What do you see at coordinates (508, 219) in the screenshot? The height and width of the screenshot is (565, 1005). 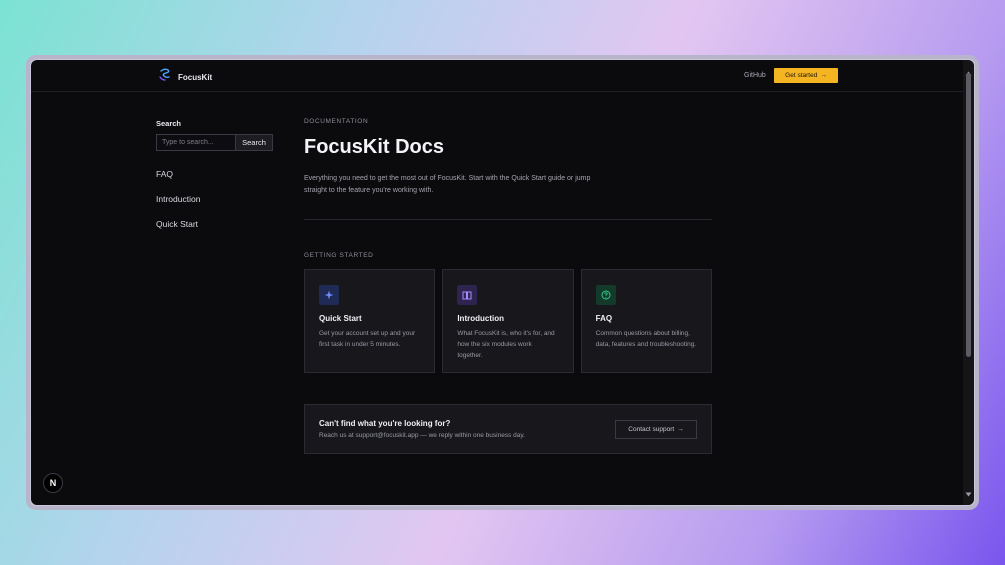 I see `divider` at bounding box center [508, 219].